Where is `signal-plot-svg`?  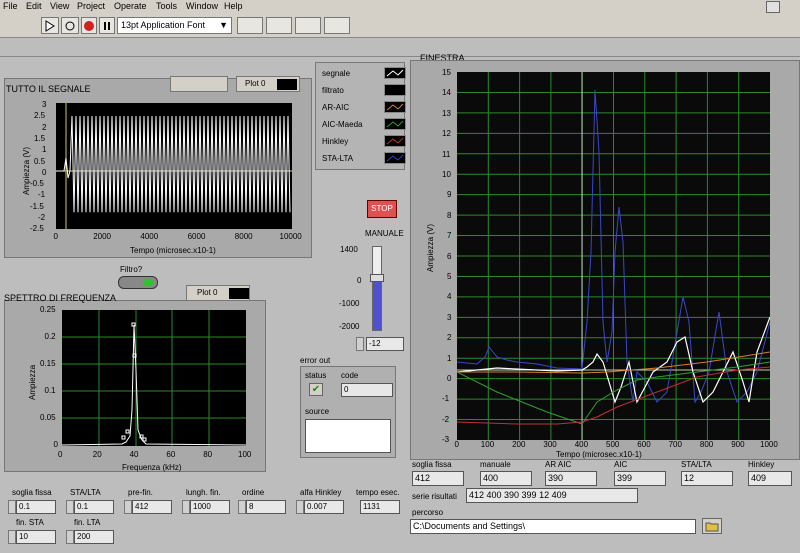
signal-plot-svg is located at coordinates (174, 166).